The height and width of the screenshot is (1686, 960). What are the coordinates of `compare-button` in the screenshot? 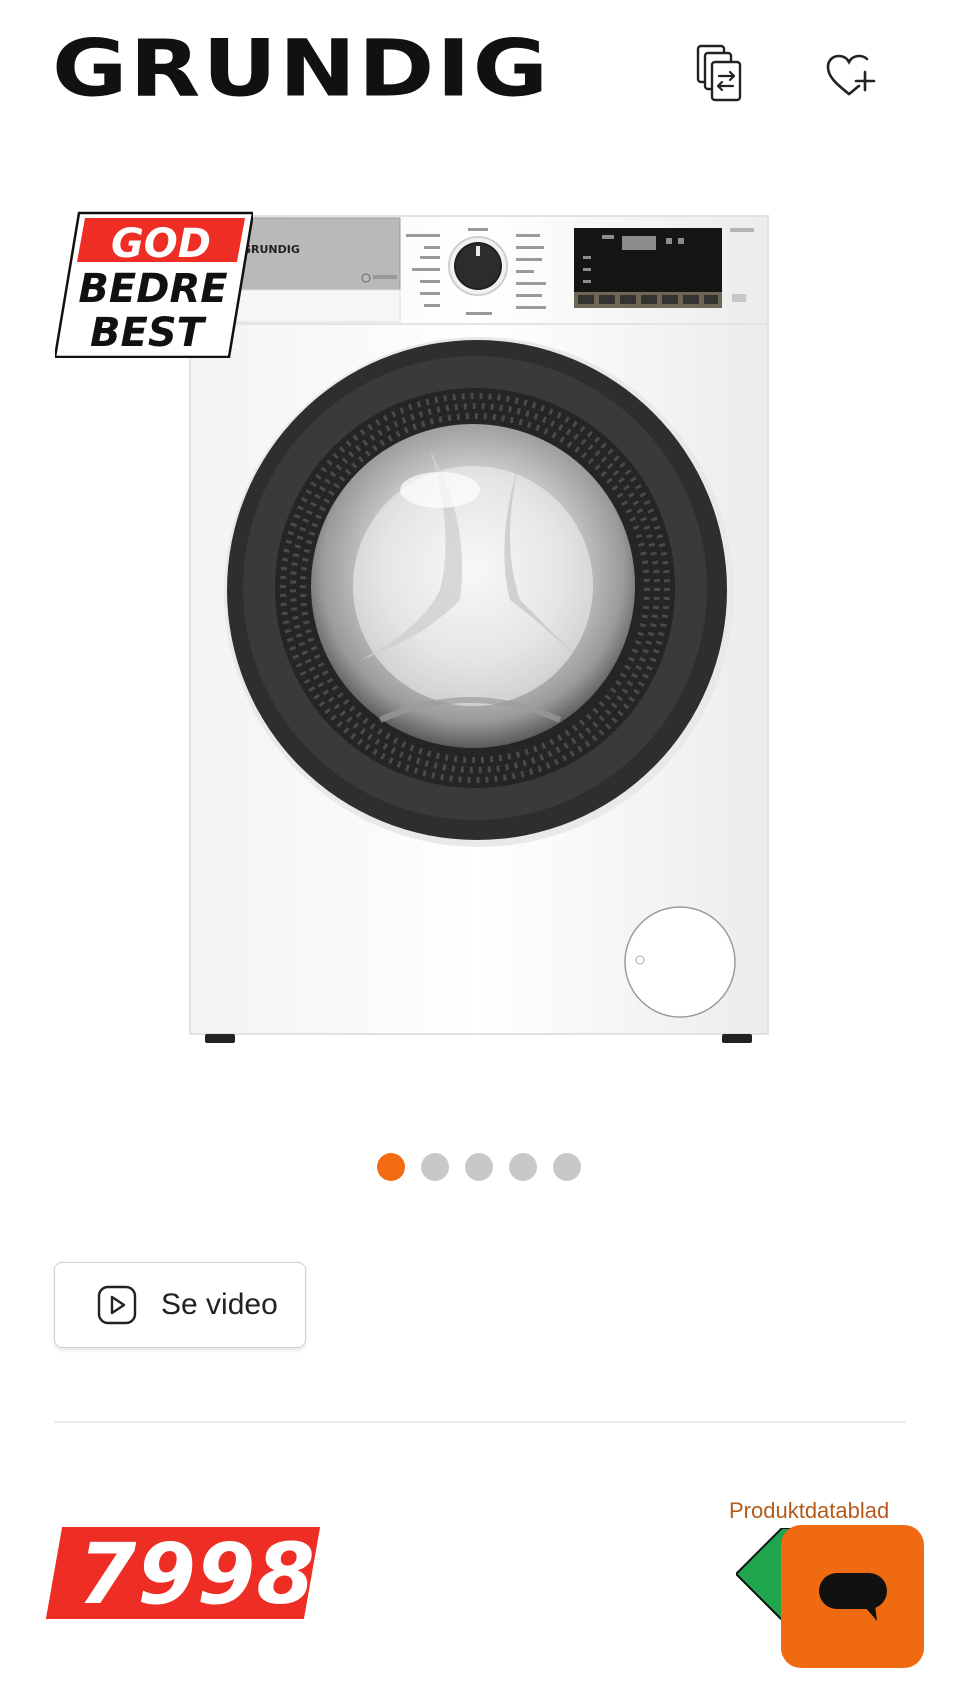 It's located at (720, 73).